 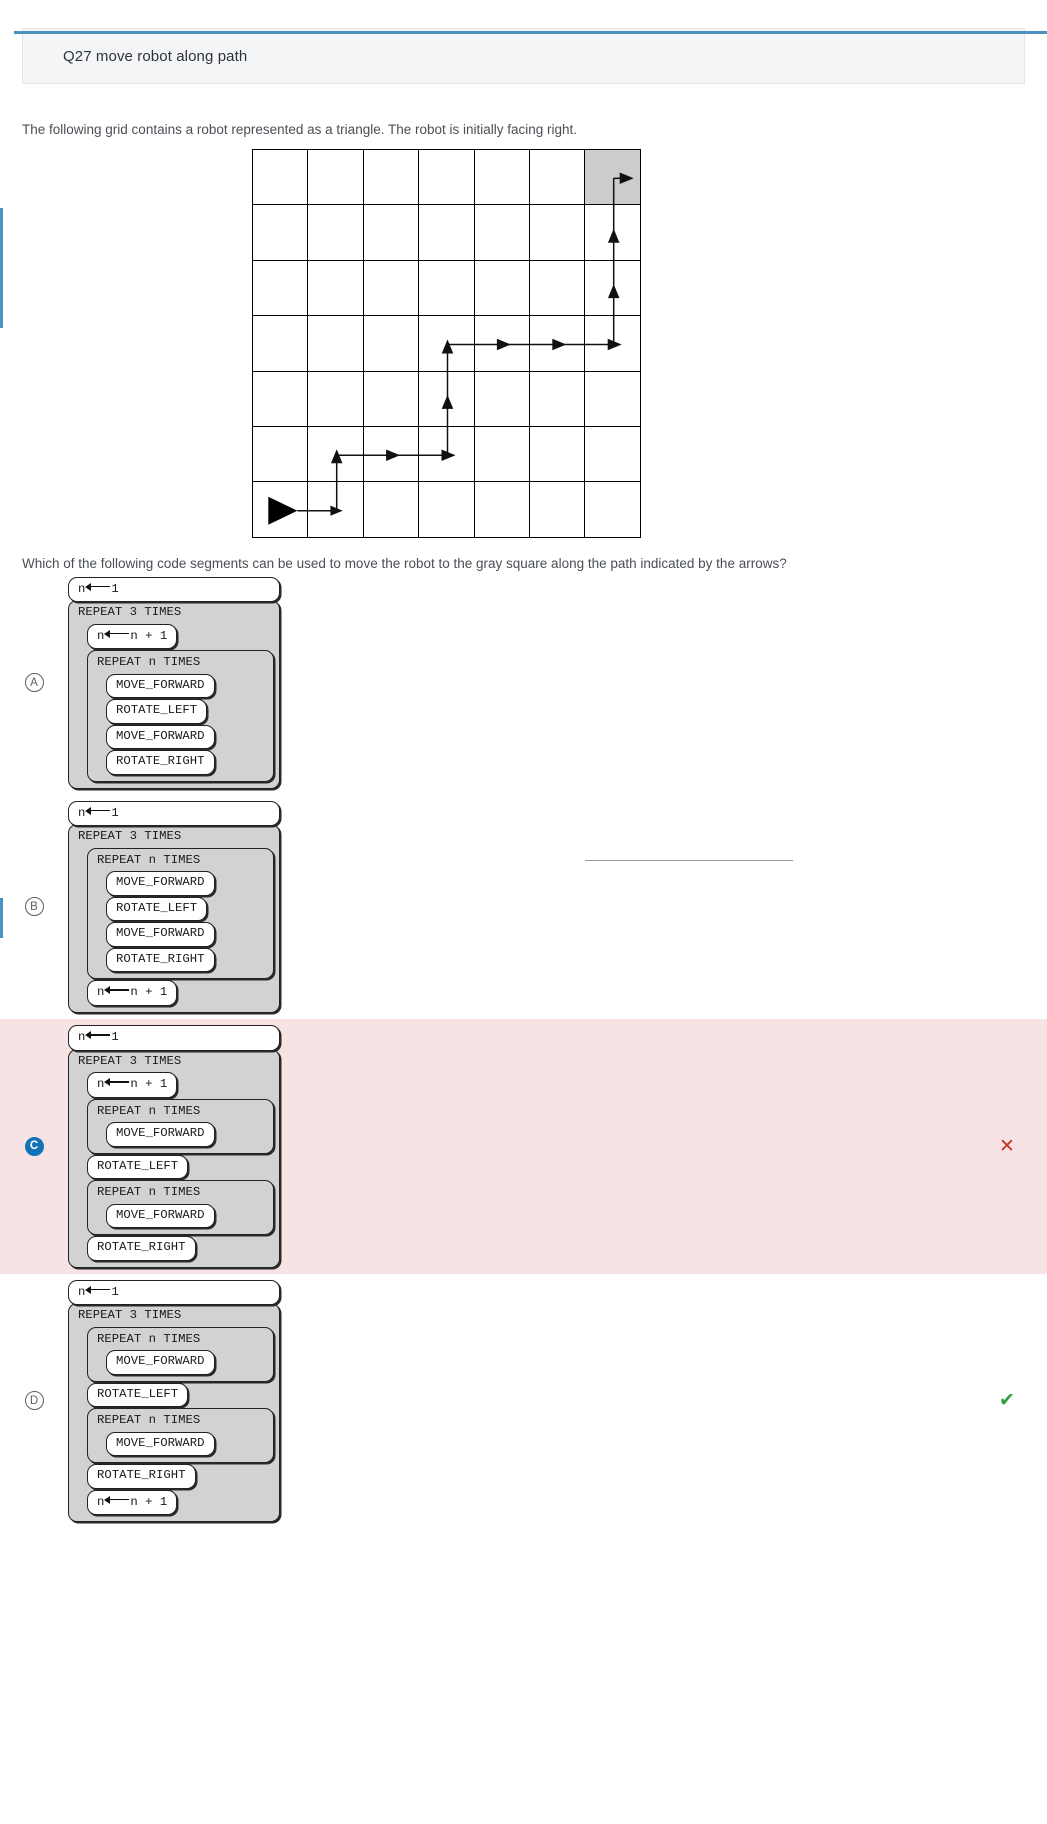 I want to click on choice-radio-b: B, so click(x=34, y=907).